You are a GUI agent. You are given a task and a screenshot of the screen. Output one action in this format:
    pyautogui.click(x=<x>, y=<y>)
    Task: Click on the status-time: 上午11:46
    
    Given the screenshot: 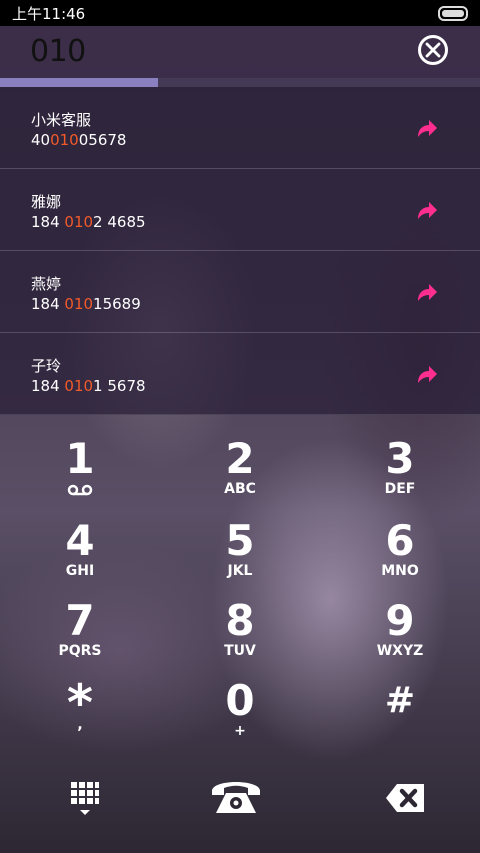 What is the action you would take?
    pyautogui.click(x=49, y=13)
    